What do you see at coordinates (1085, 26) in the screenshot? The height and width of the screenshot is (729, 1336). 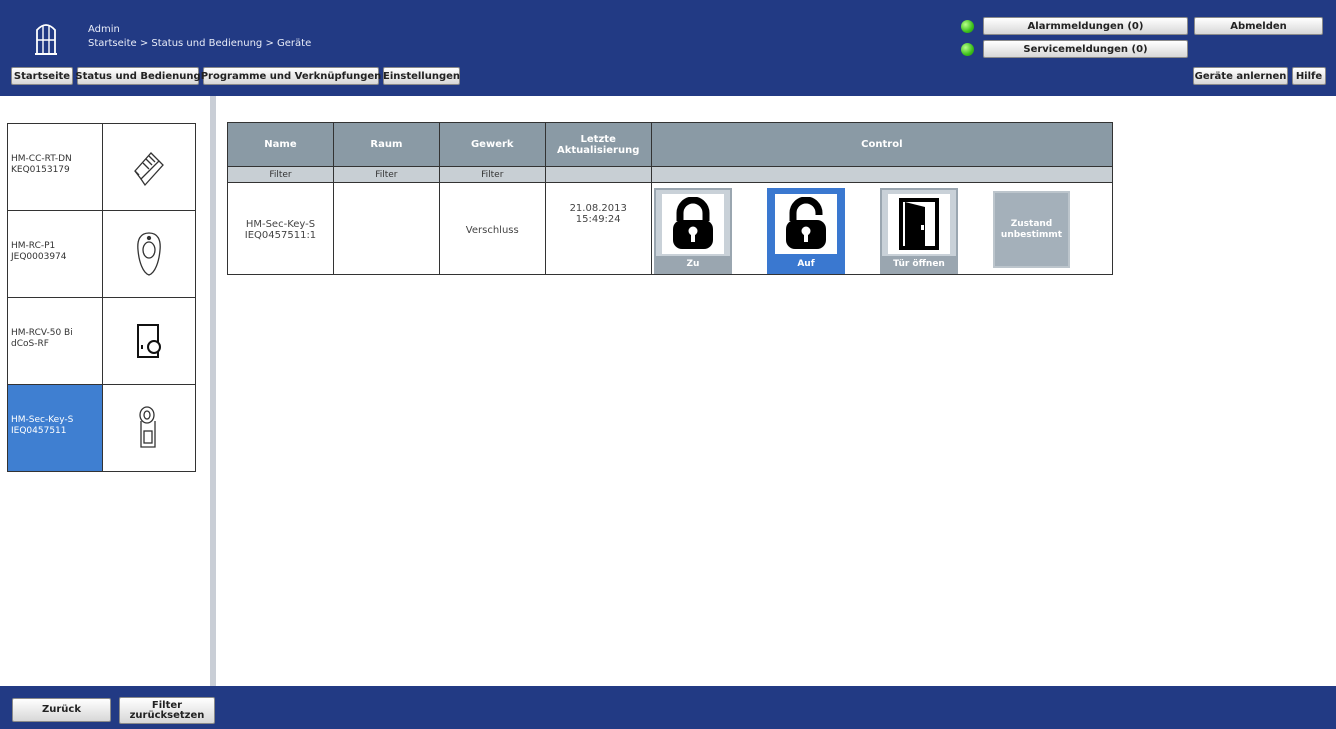 I see `alarm-messages-button: Alarmmeldungen (0)` at bounding box center [1085, 26].